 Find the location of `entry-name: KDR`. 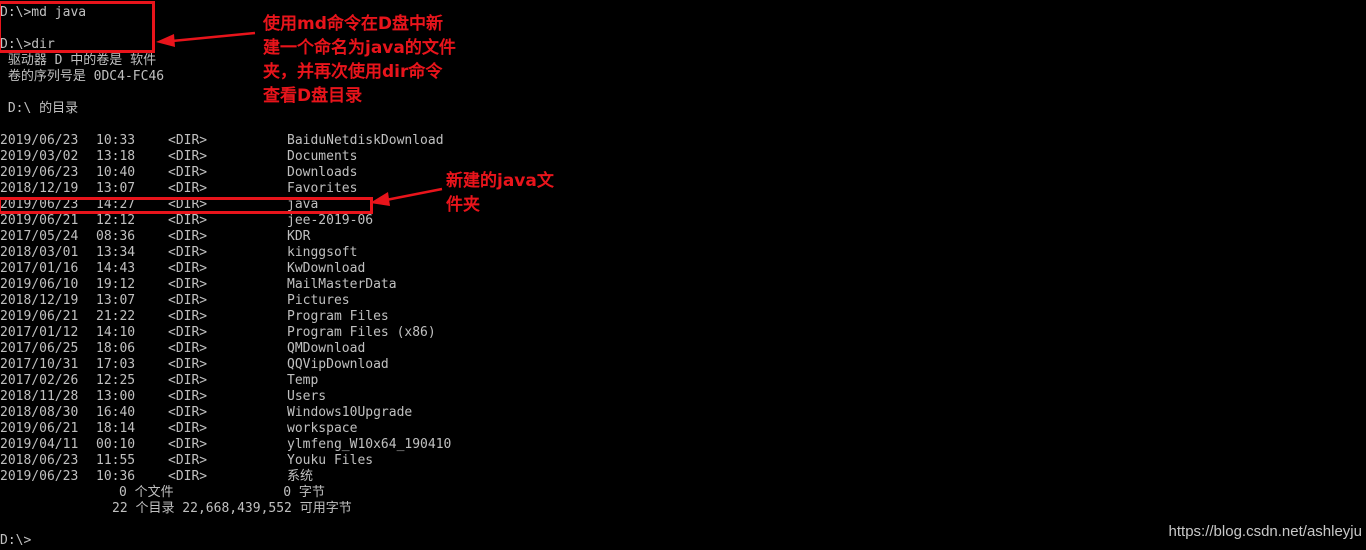

entry-name: KDR is located at coordinates (299, 236).